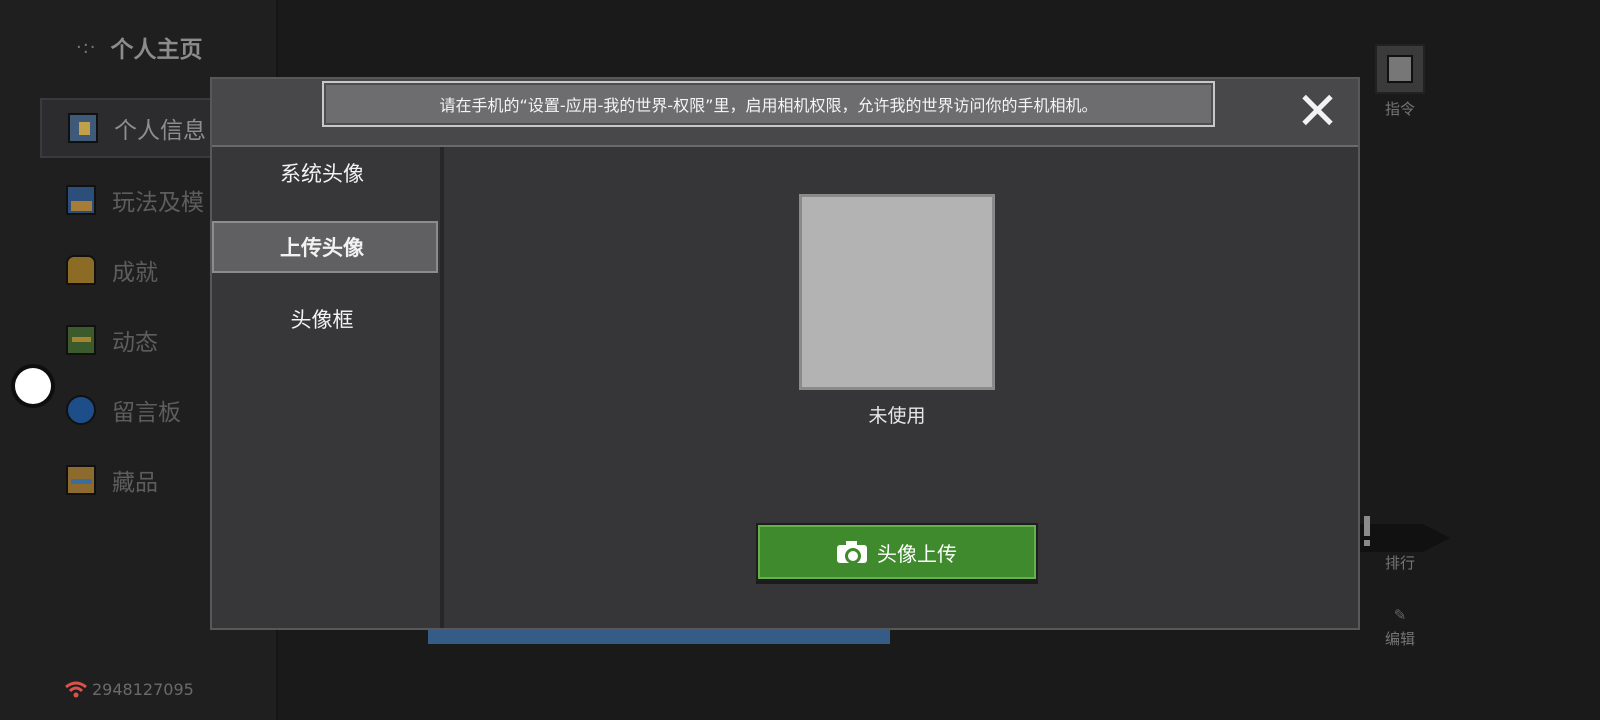  Describe the element at coordinates (81, 410) in the screenshot. I see `message-board-icon` at that location.